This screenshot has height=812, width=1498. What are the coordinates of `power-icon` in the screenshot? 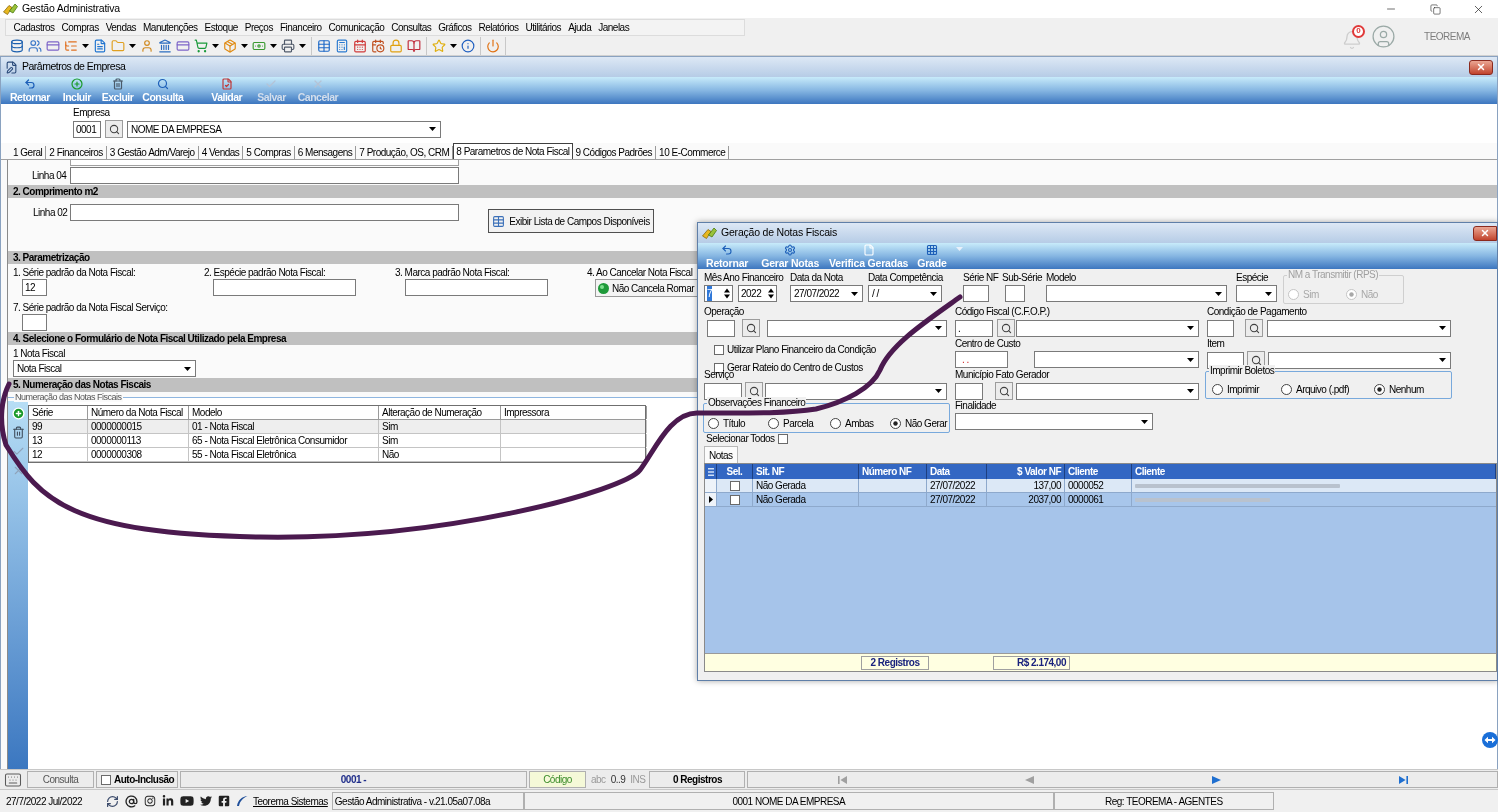 It's located at (493, 46).